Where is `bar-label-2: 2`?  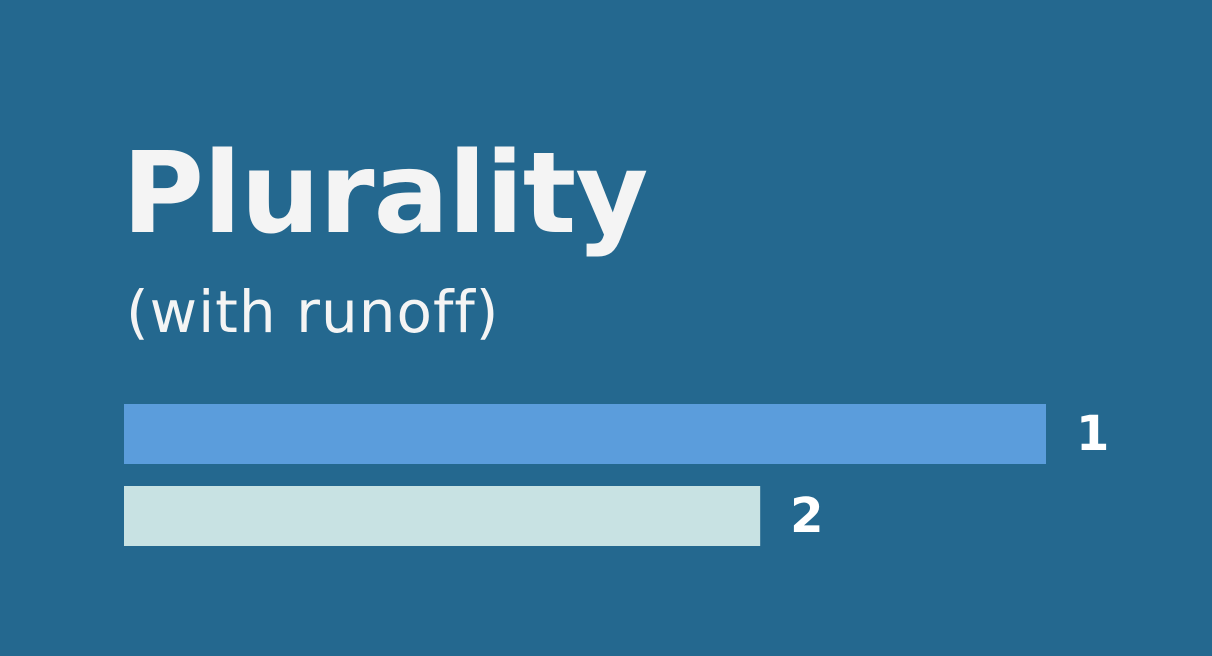
bar-label-2: 2 is located at coordinates (806, 516).